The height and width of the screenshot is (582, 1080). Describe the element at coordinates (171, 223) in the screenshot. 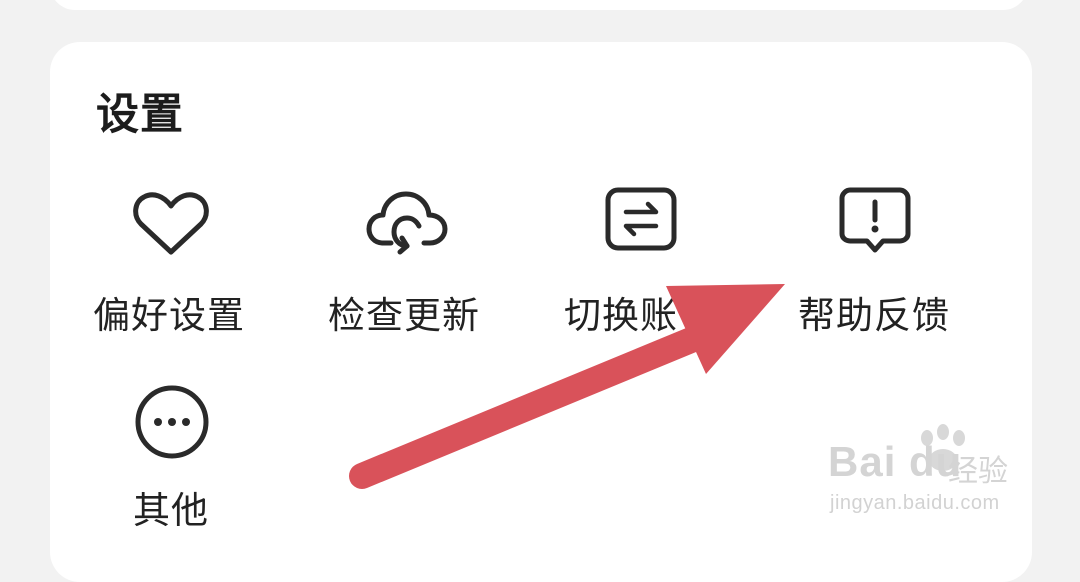

I see `heart-icon` at that location.